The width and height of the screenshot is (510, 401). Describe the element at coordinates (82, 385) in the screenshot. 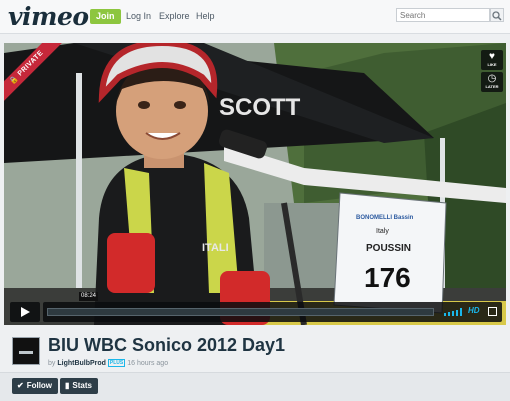

I see `stats-label: Stats` at that location.